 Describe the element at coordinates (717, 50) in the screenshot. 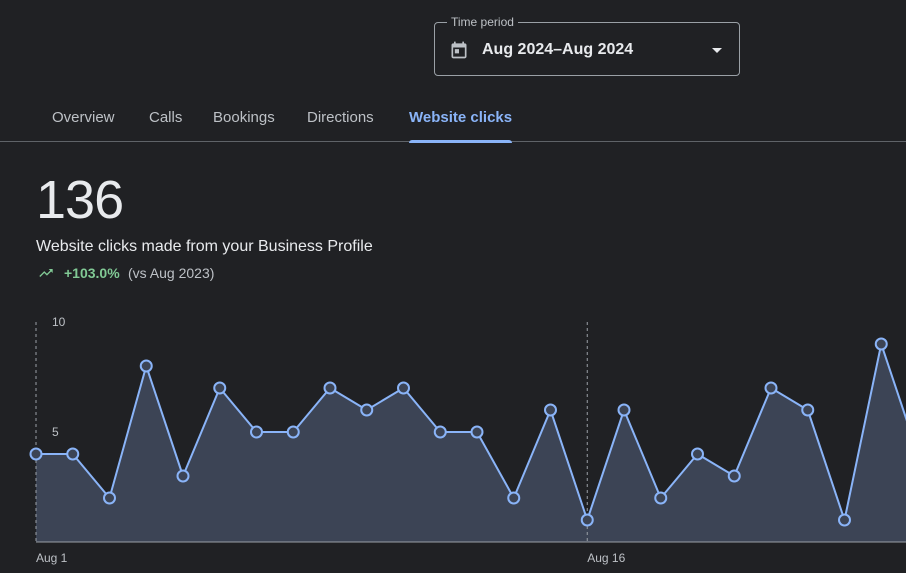

I see `arrow-drop-down-icon` at that location.